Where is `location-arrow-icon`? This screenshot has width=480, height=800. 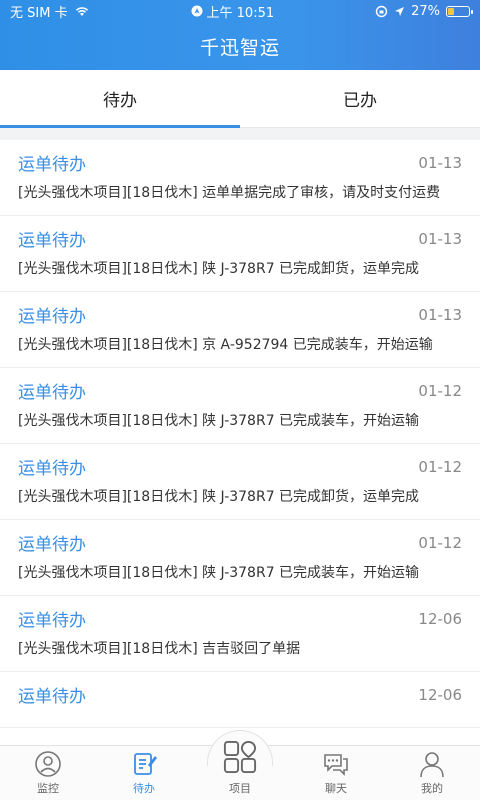
location-arrow-icon is located at coordinates (400, 11).